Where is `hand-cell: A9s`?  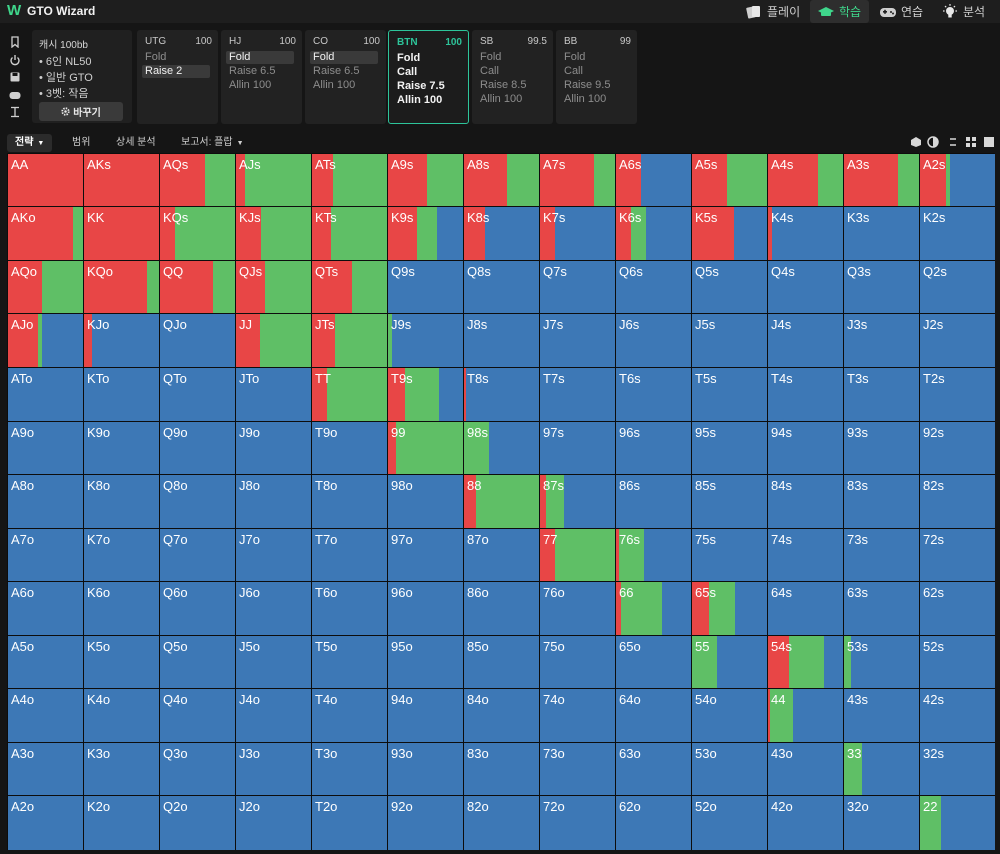 hand-cell: A9s is located at coordinates (425, 180).